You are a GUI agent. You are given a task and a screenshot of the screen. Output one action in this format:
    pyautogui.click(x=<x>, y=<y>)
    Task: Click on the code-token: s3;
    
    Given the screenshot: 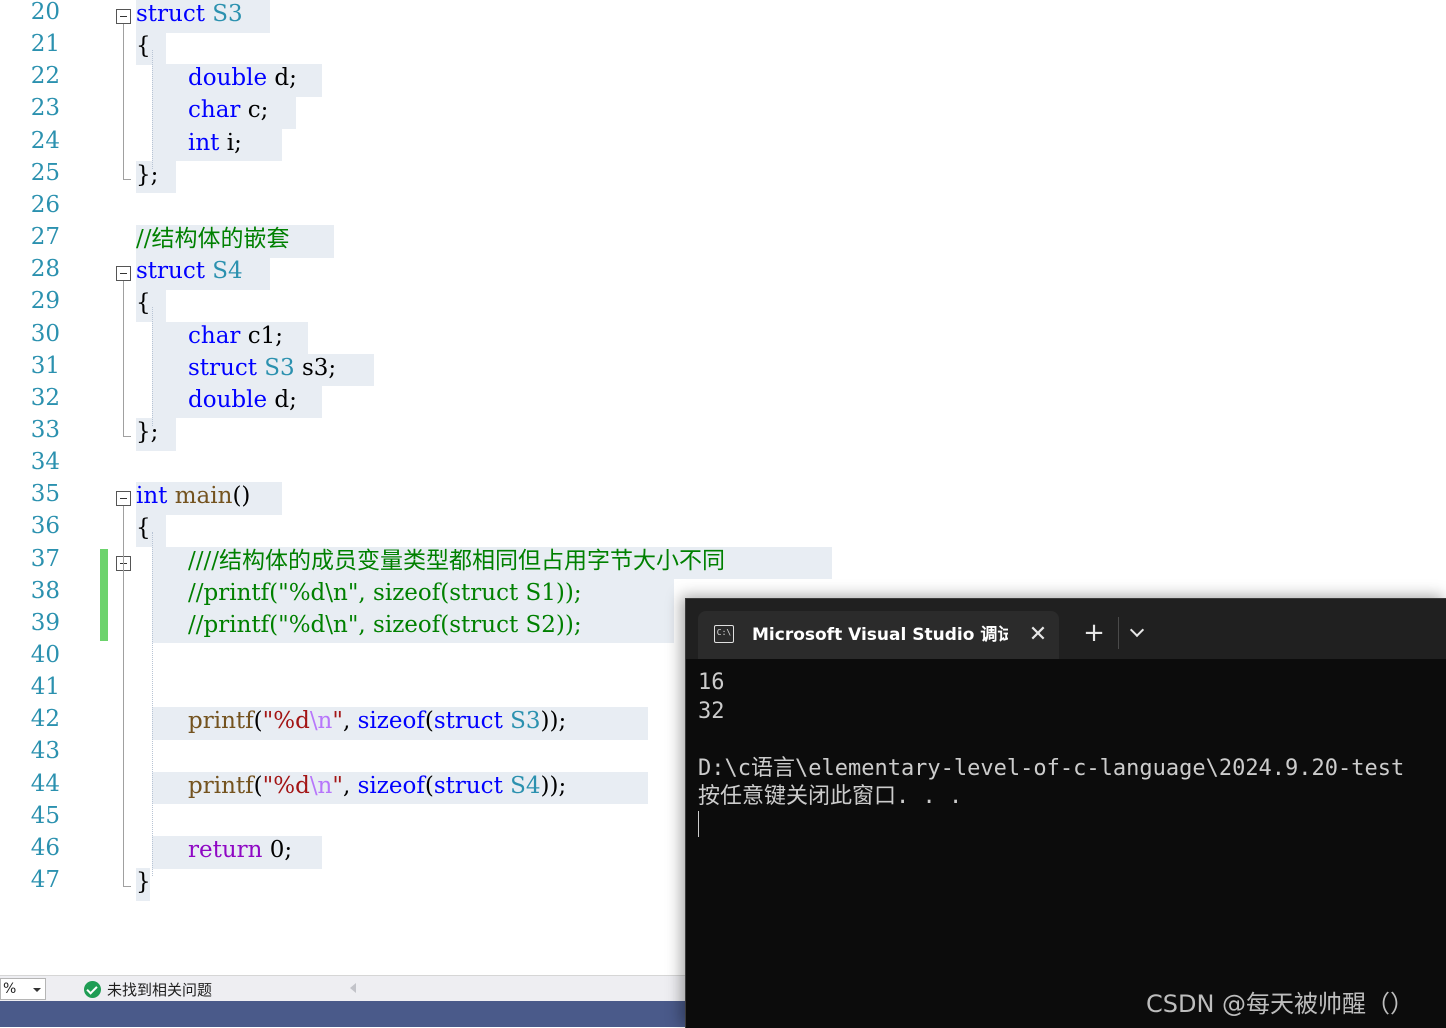 What is the action you would take?
    pyautogui.click(x=315, y=367)
    